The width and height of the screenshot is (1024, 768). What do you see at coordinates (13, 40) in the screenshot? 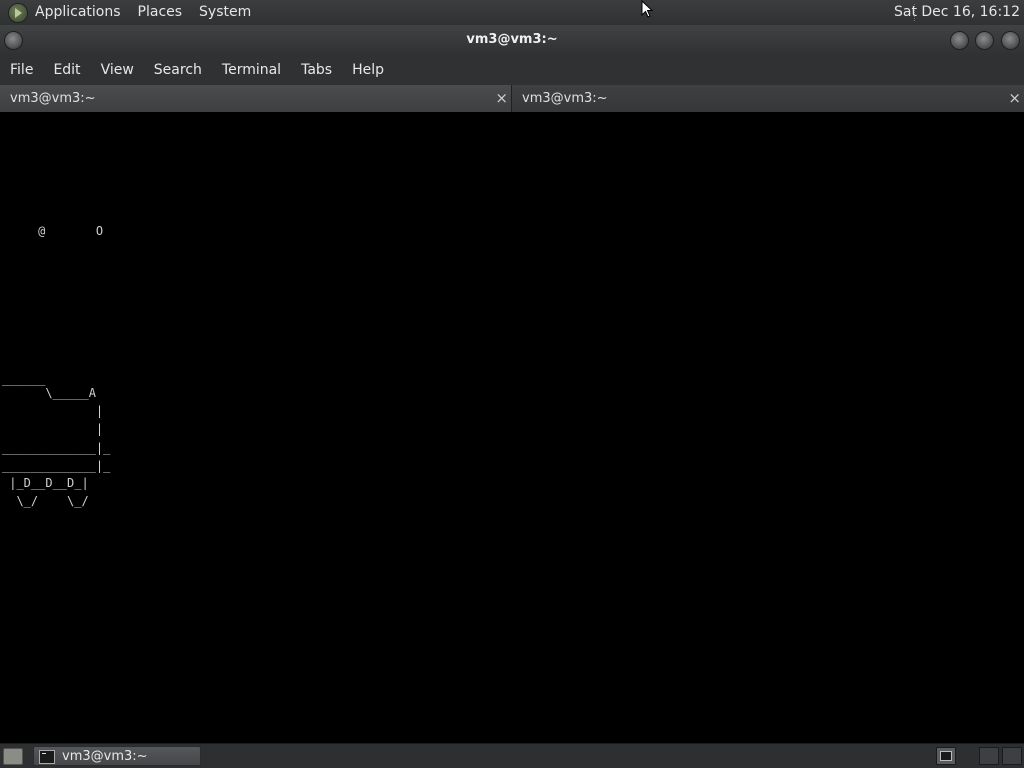
I see `window-menu-button` at bounding box center [13, 40].